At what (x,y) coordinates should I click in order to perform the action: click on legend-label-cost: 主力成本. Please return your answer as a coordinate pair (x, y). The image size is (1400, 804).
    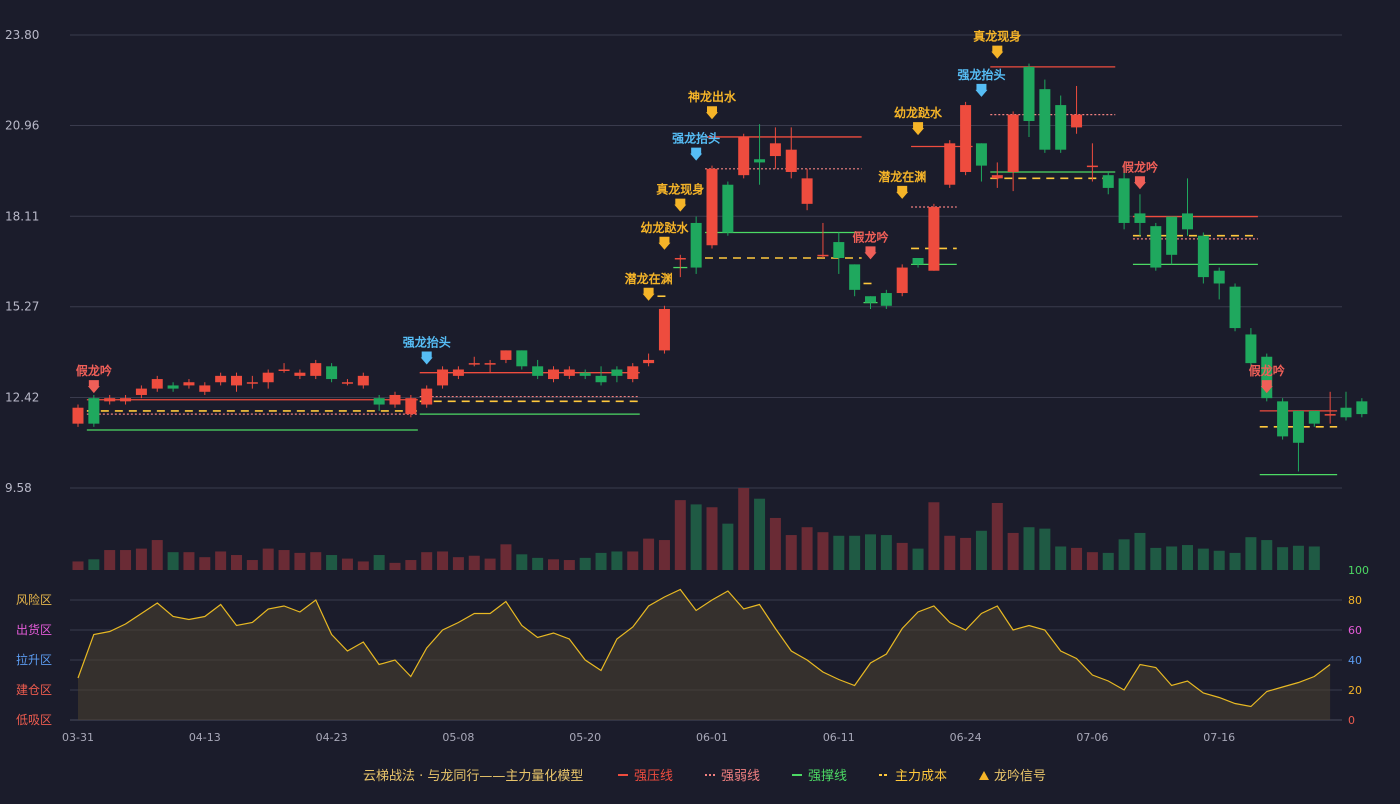
    Looking at the image, I should click on (921, 776).